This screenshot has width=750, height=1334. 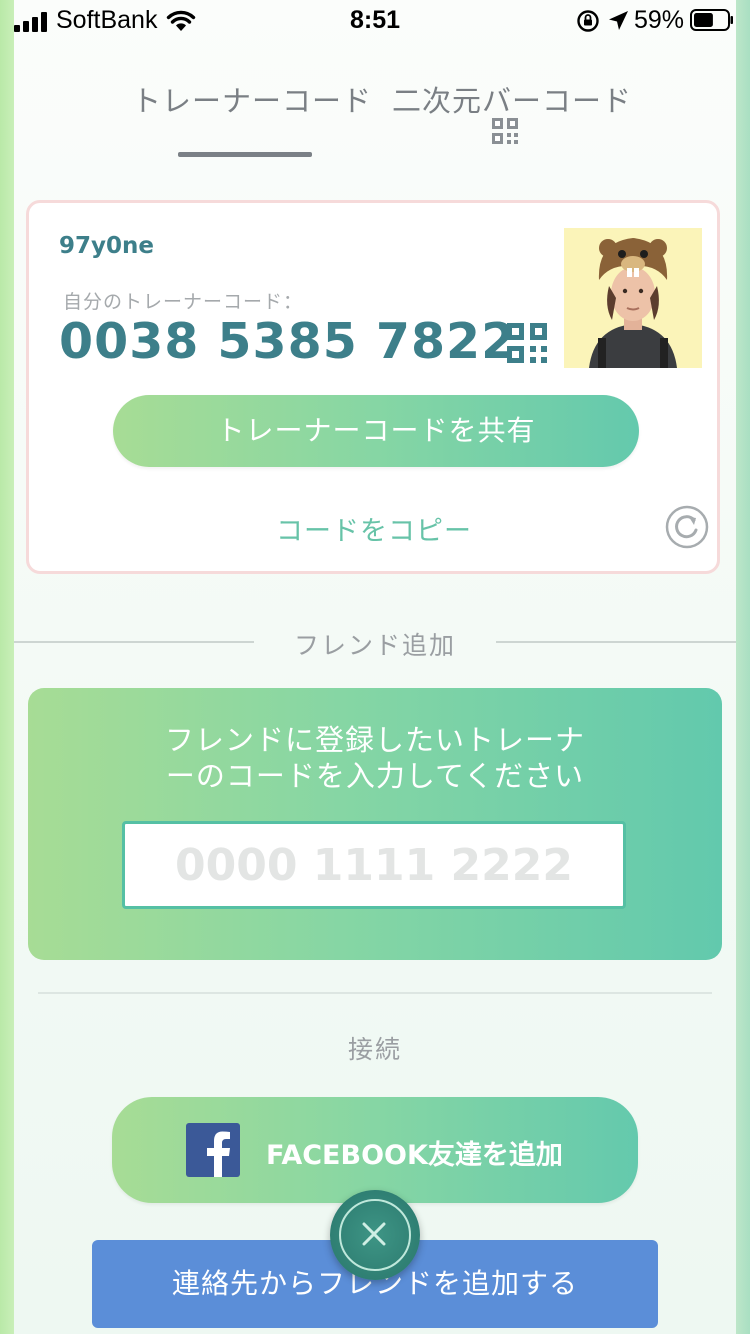 I want to click on refresh-icon, so click(x=687, y=527).